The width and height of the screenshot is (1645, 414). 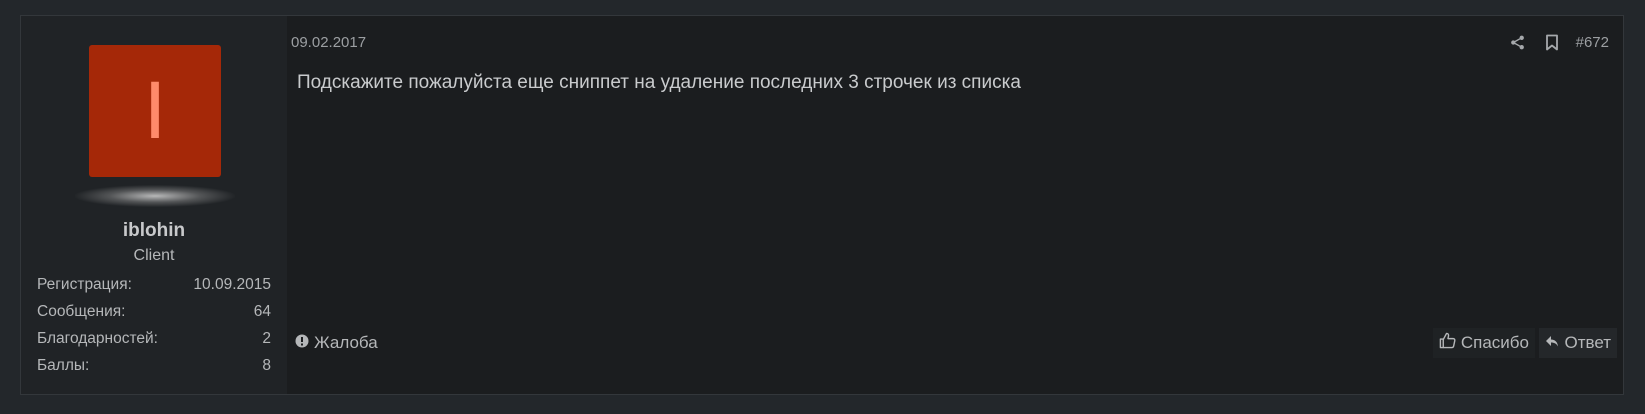 What do you see at coordinates (262, 311) in the screenshot?
I see `stat-value: 64` at bounding box center [262, 311].